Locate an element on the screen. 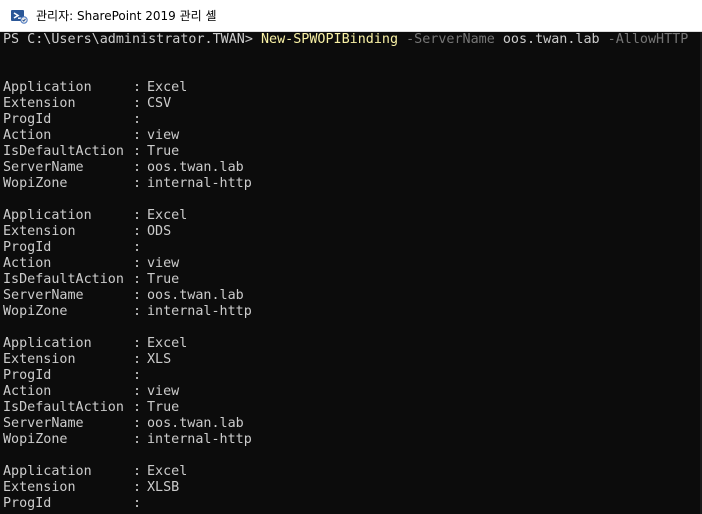 The height and width of the screenshot is (514, 702). field-value: ODS is located at coordinates (159, 231).